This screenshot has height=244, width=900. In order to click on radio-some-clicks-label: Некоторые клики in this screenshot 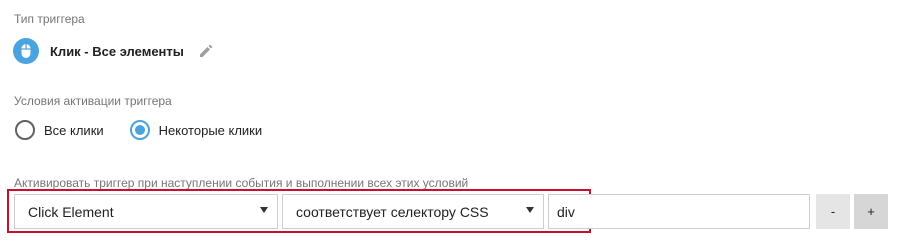, I will do `click(210, 130)`.